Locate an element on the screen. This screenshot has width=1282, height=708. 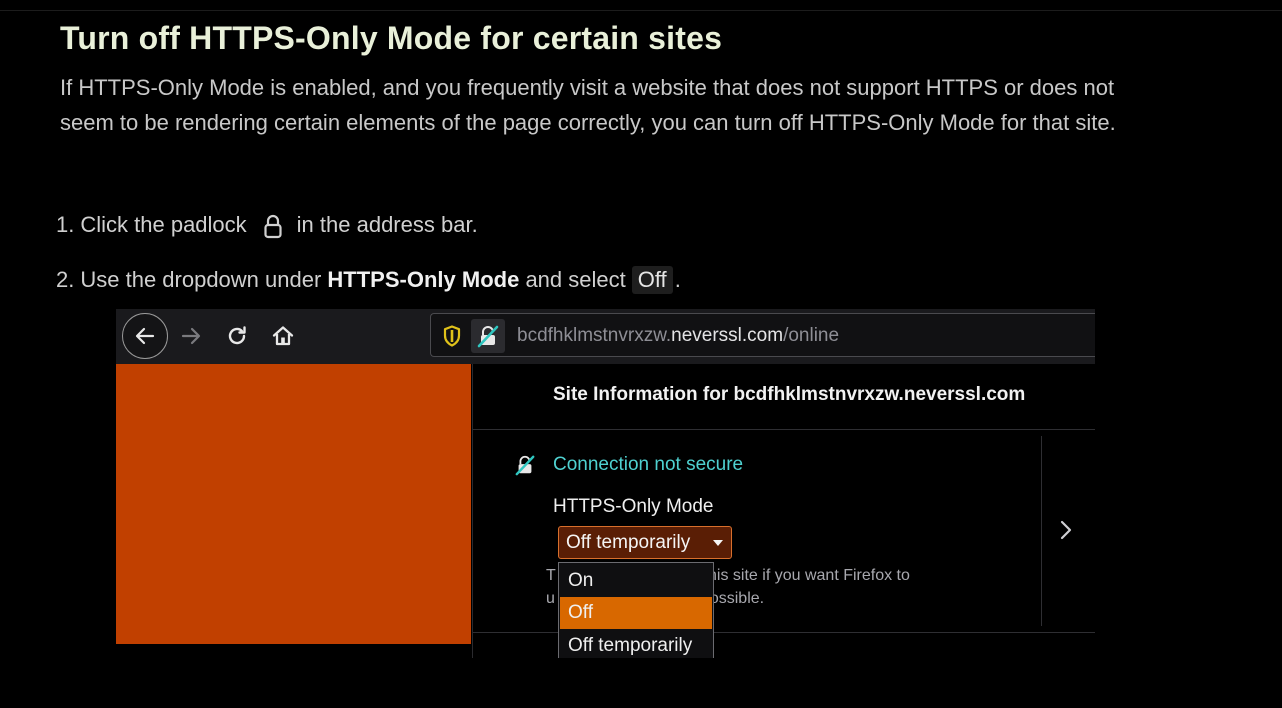
panel-vertical-divider is located at coordinates (1041, 531).